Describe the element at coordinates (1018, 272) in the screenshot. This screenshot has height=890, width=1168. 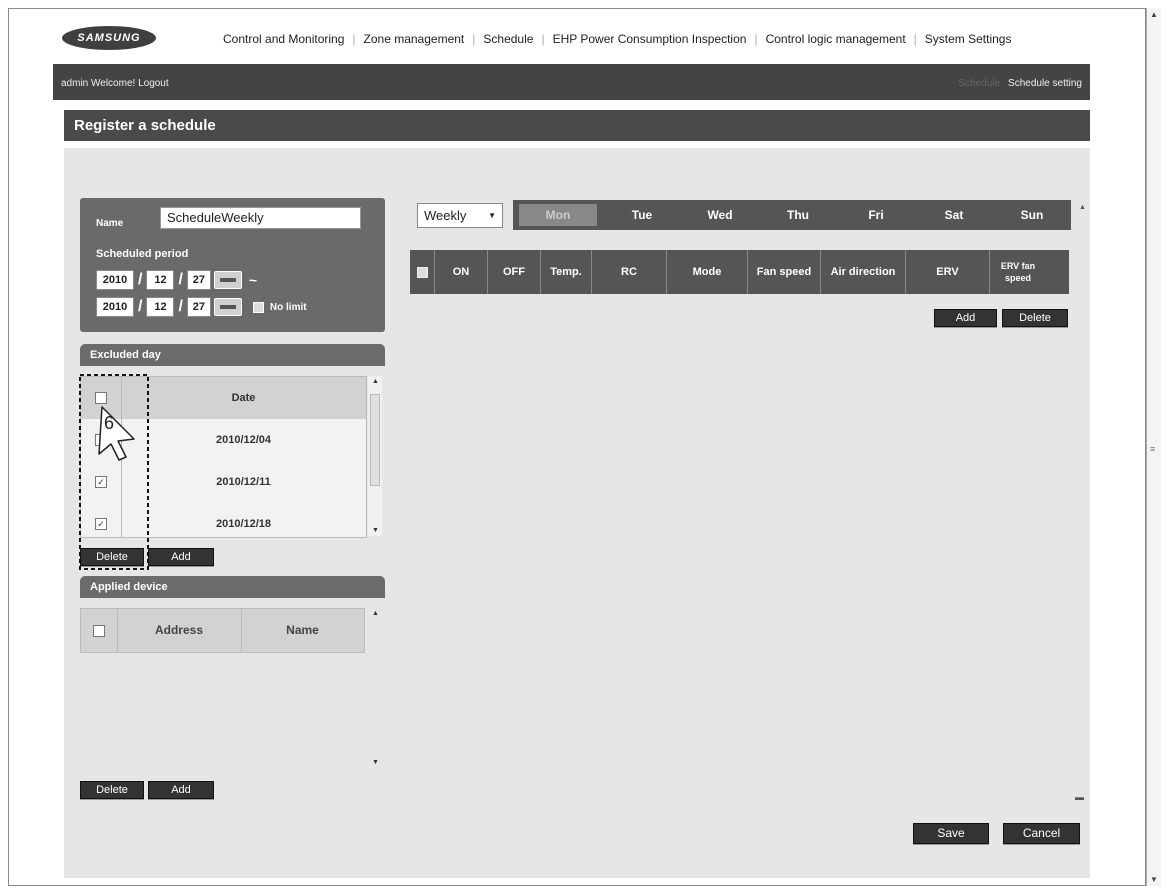
I see `col-erv-fan-speed: ERV fan speed` at that location.